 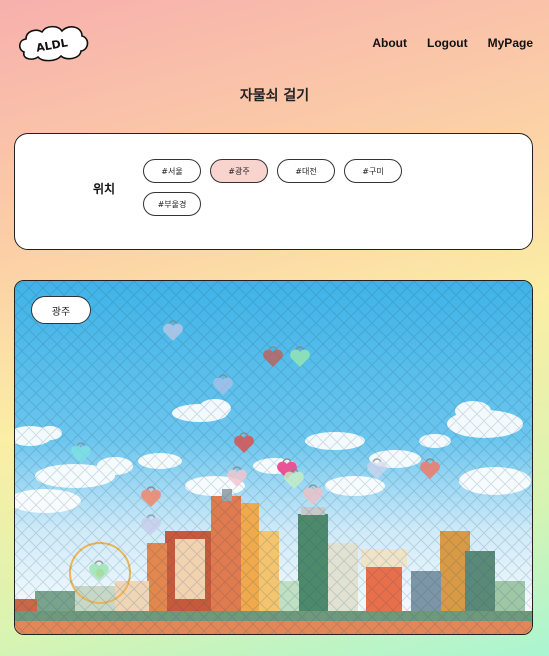 I want to click on nav-about-link: About, so click(x=389, y=43).